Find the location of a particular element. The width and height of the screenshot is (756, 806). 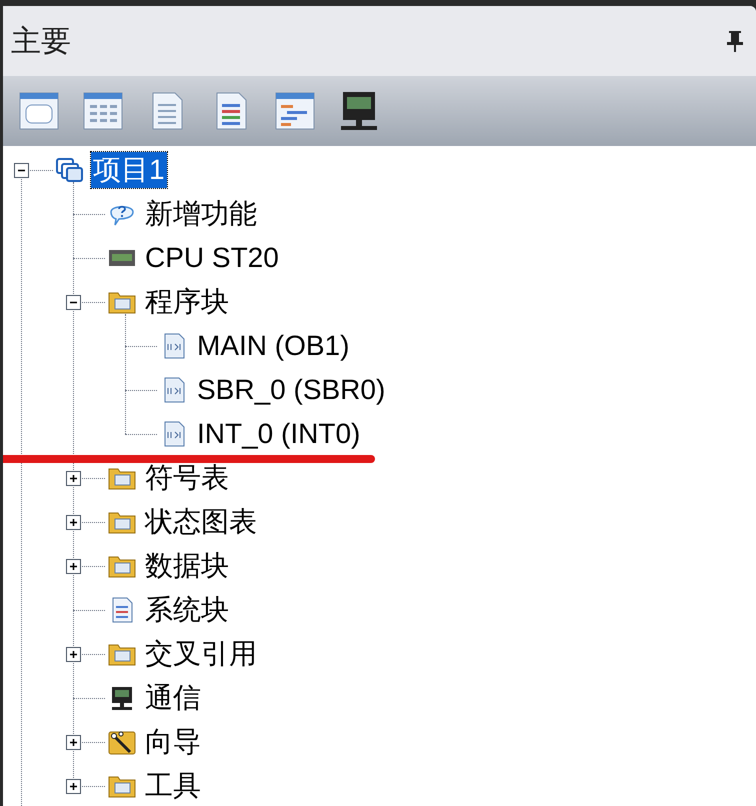

tree-item: 工具 is located at coordinates (173, 786).